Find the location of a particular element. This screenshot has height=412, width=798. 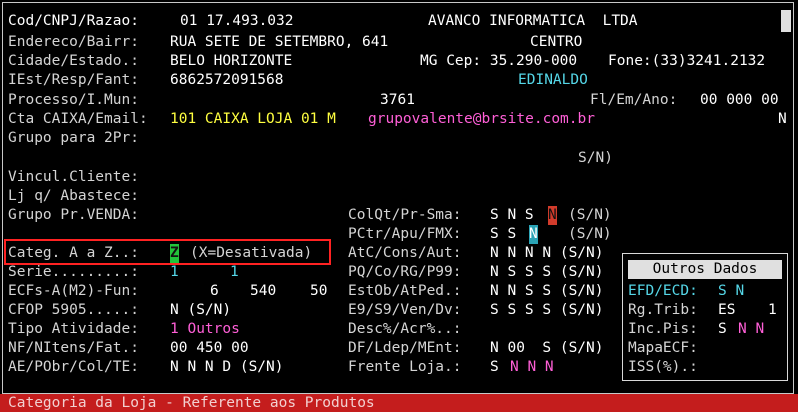

serie-field-2: 1 is located at coordinates (234, 272).